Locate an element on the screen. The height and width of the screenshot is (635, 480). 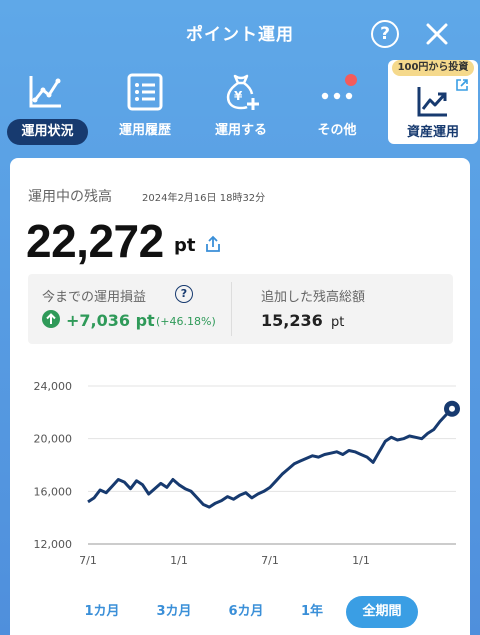
nav-item-more: その他 is located at coordinates (337, 106).